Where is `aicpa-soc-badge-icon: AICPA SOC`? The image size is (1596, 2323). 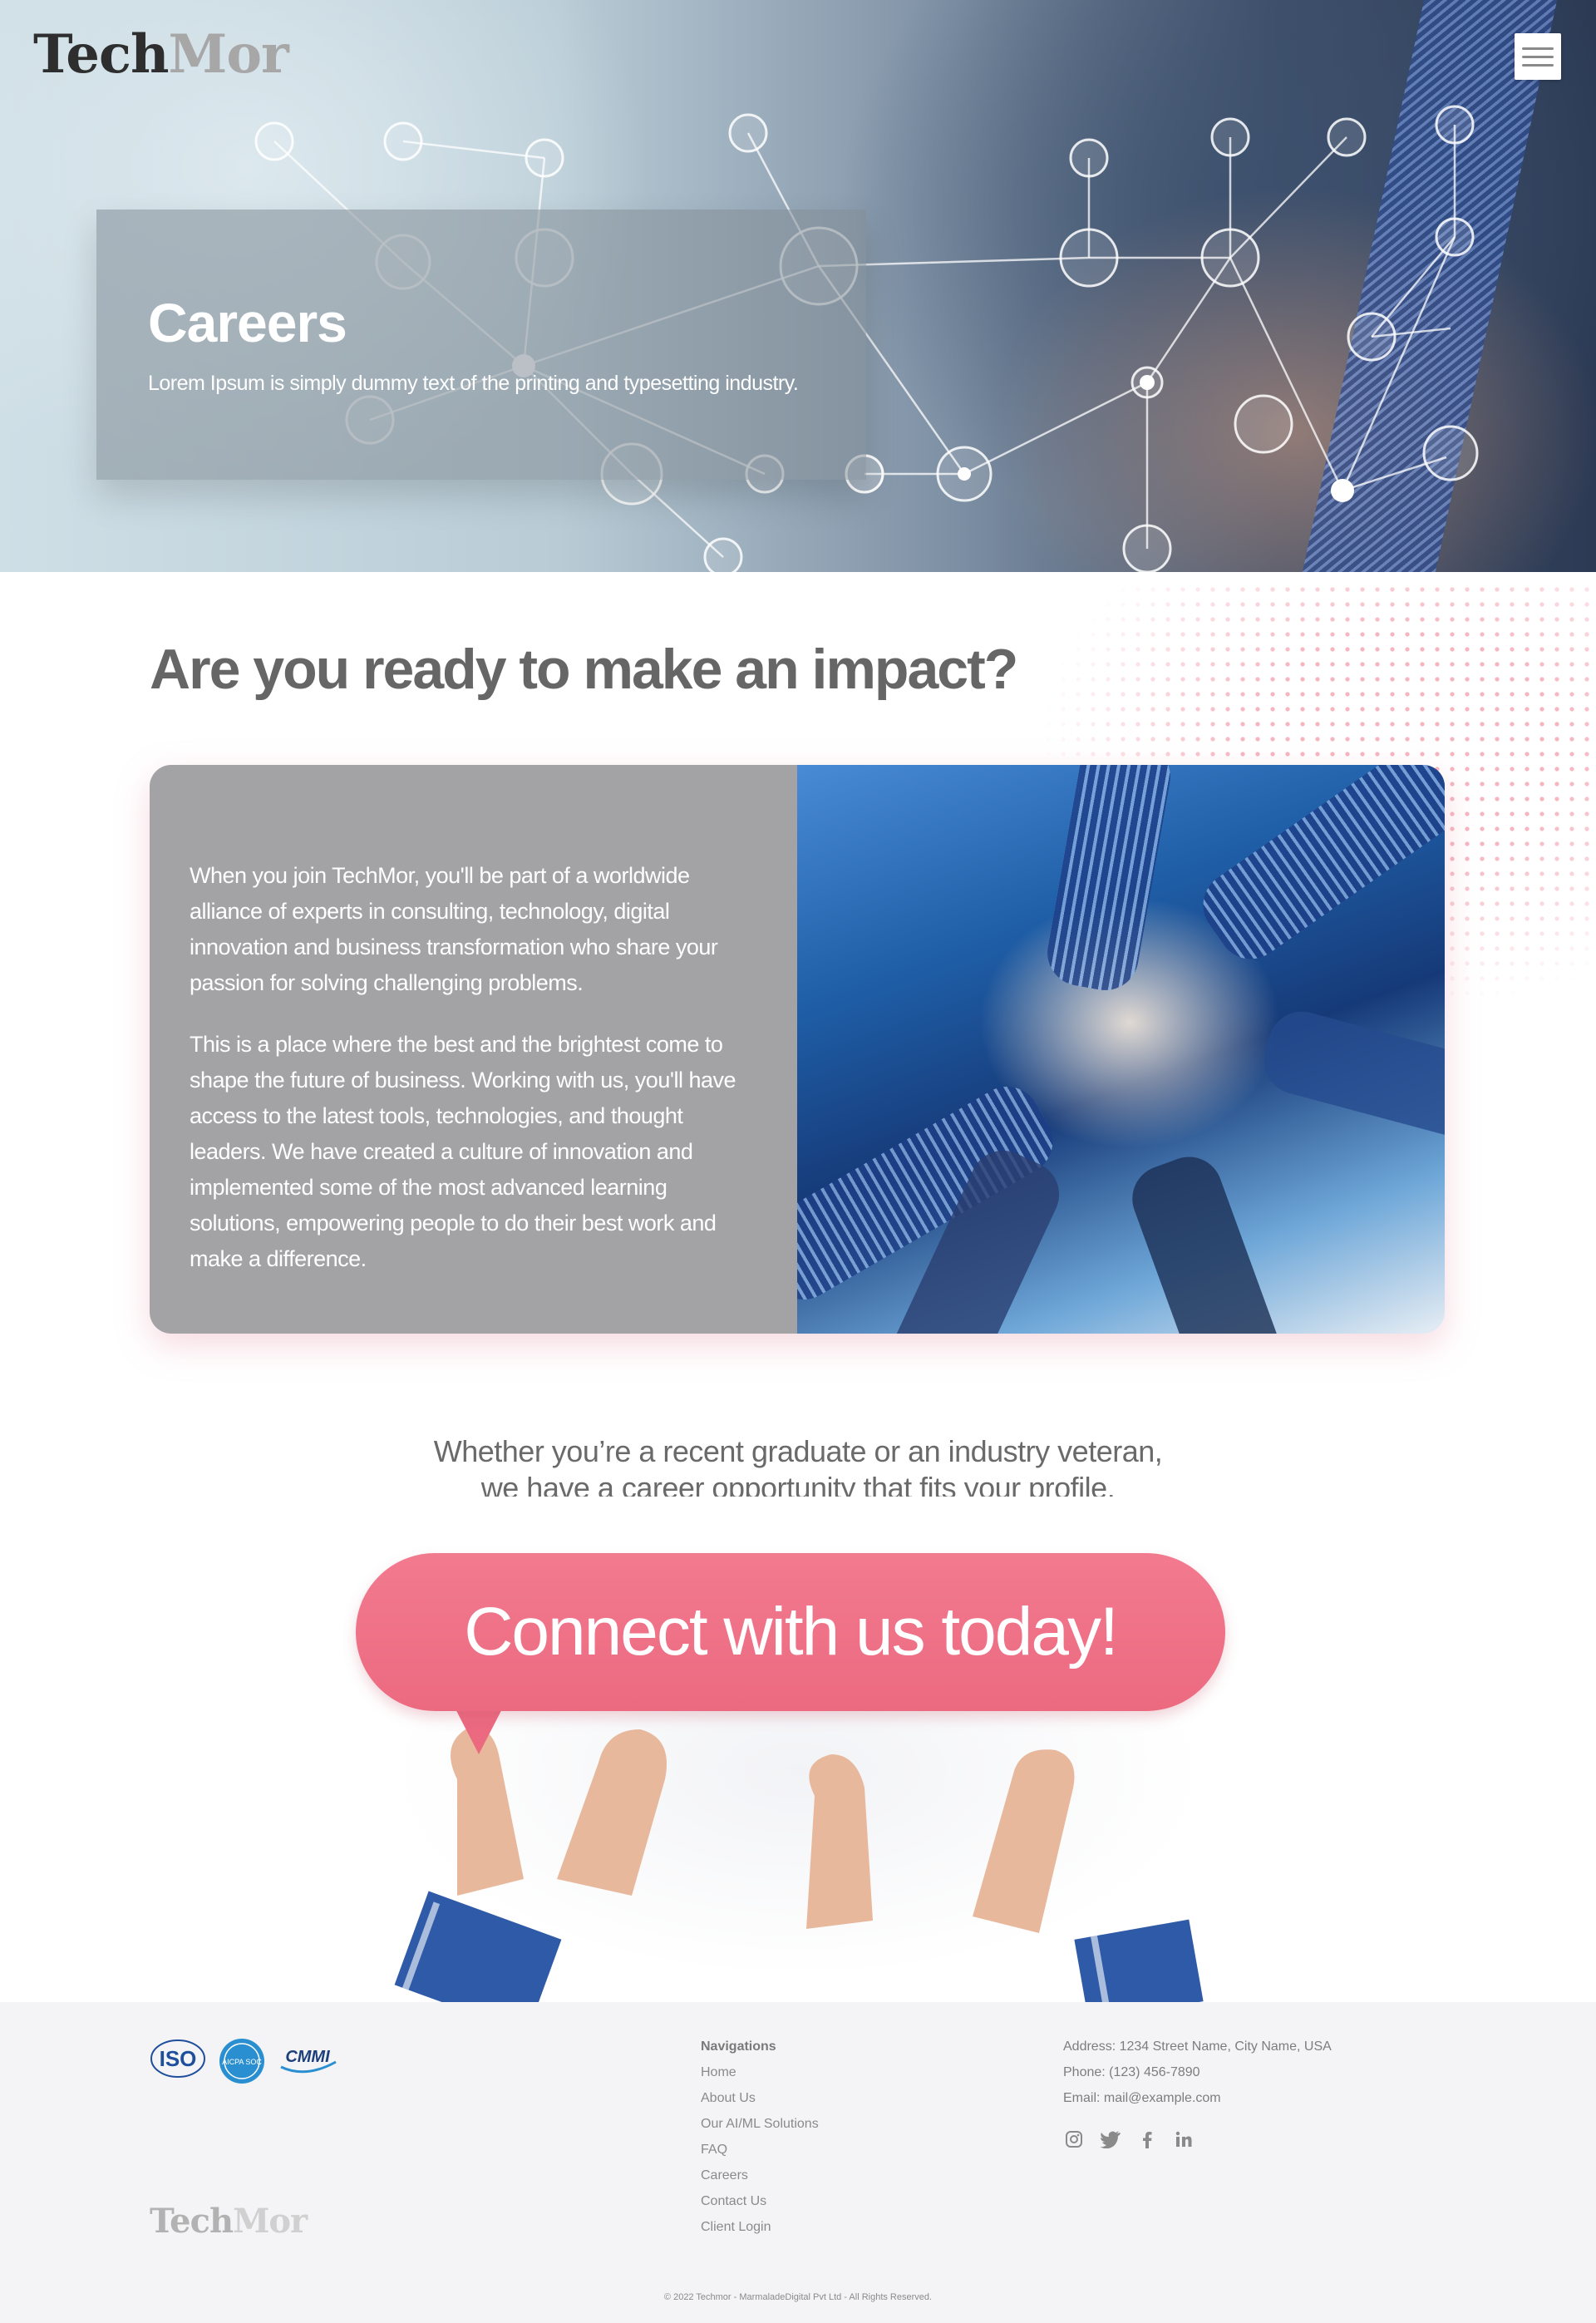 aicpa-soc-badge-icon: AICPA SOC is located at coordinates (241, 2061).